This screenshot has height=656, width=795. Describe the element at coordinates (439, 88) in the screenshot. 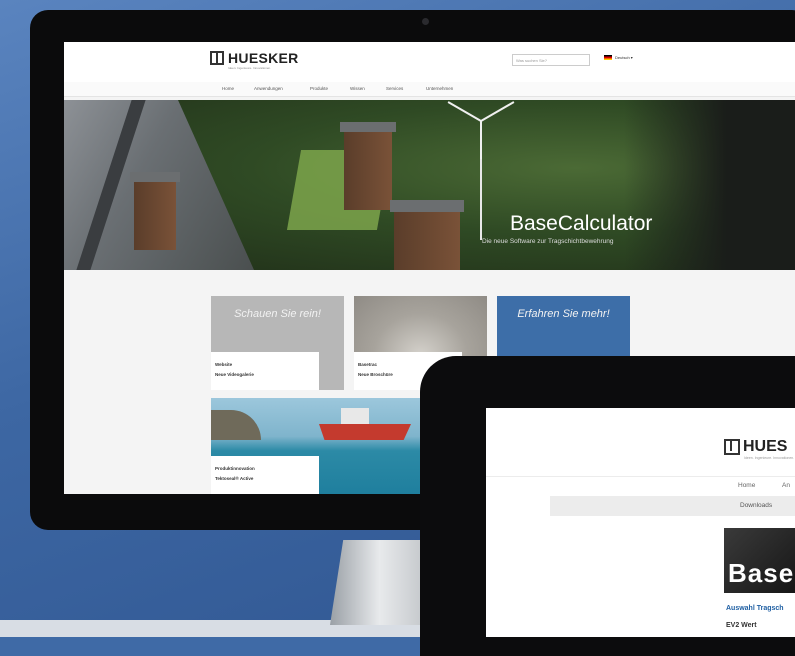

I see `nav-item-unternehmen: Unternehmen` at that location.